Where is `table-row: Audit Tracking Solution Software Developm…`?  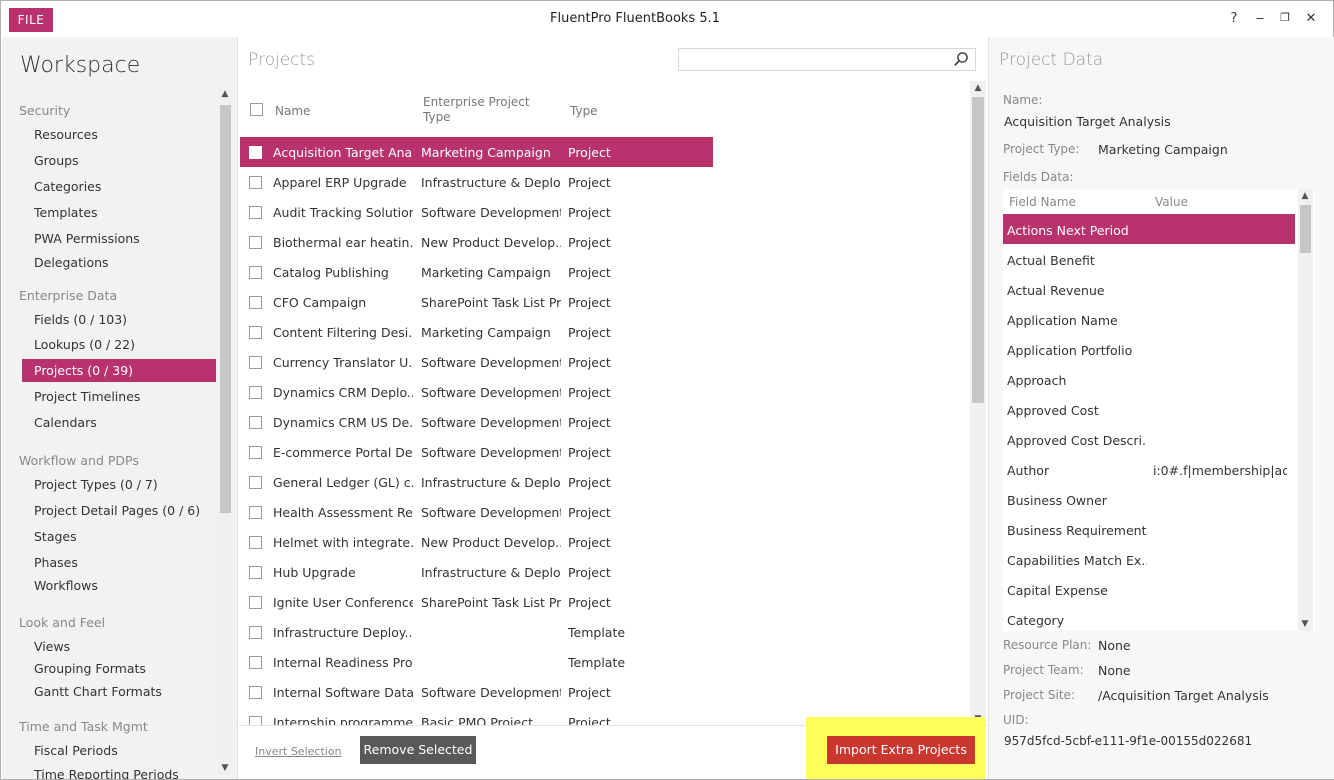
table-row: Audit Tracking Solution Software Developm… is located at coordinates (476, 212).